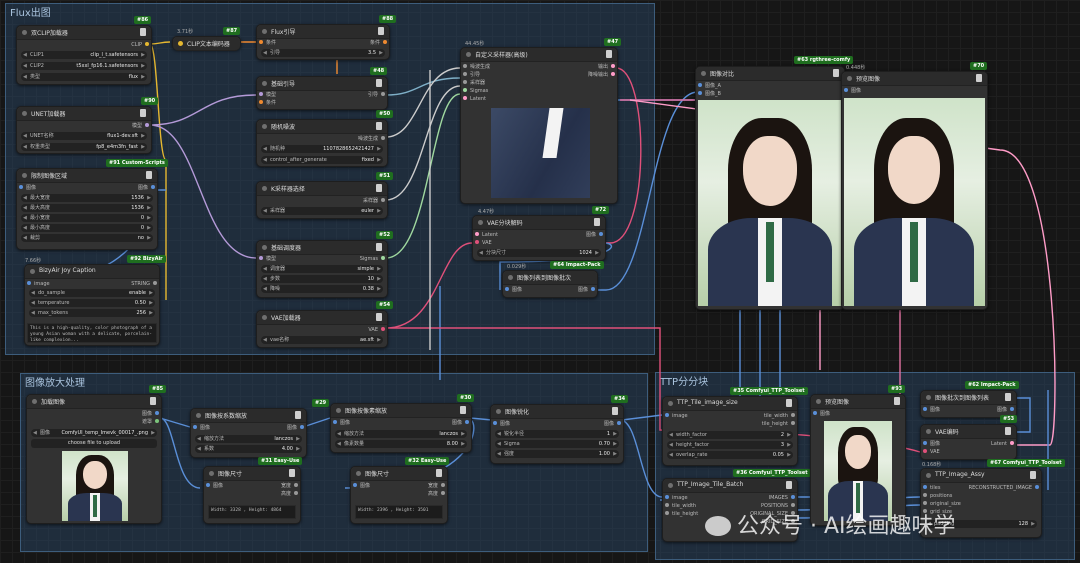 The width and height of the screenshot is (1080, 563). What do you see at coordinates (778, 424) in the screenshot?
I see `output-tile-height: tile_height` at bounding box center [778, 424].